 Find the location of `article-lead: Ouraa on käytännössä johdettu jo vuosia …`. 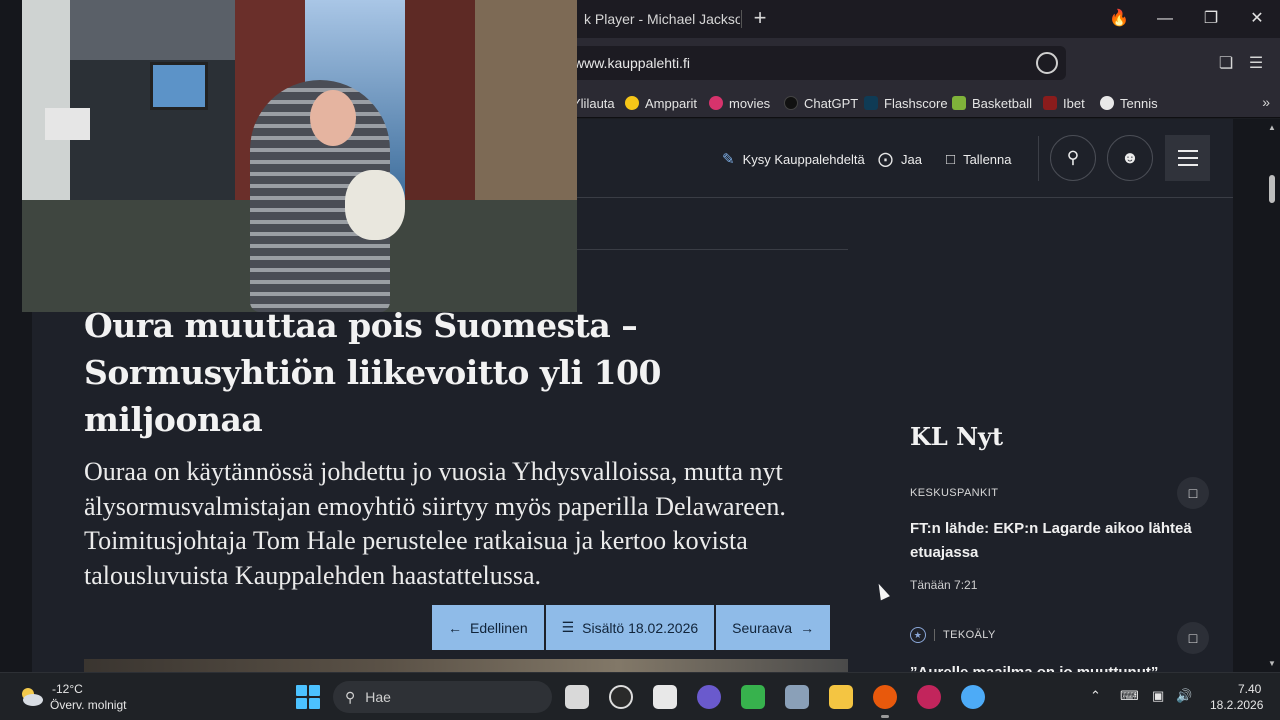

article-lead: Ouraa on käytännössä johdettu jo vuosia … is located at coordinates (435, 523).